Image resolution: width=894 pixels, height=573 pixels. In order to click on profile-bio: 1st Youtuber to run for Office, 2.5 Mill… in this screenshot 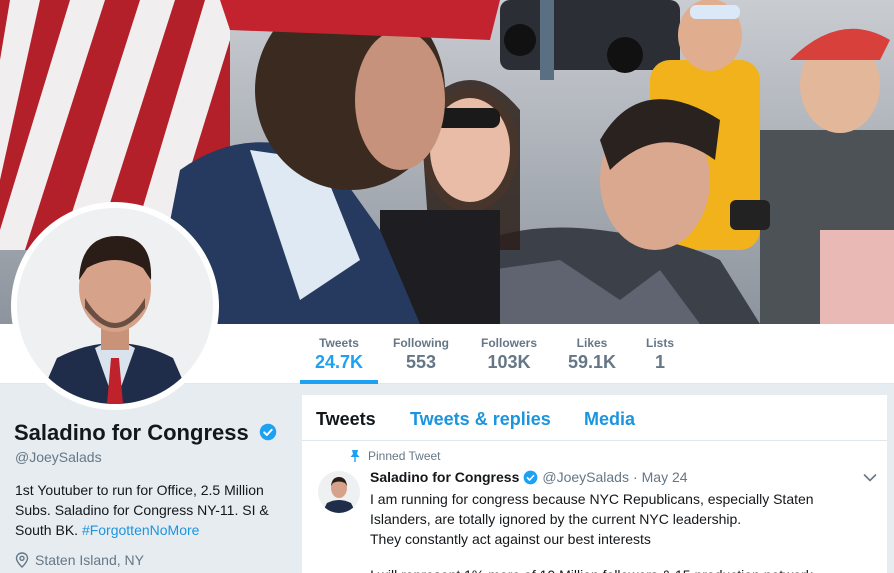, I will do `click(150, 510)`.